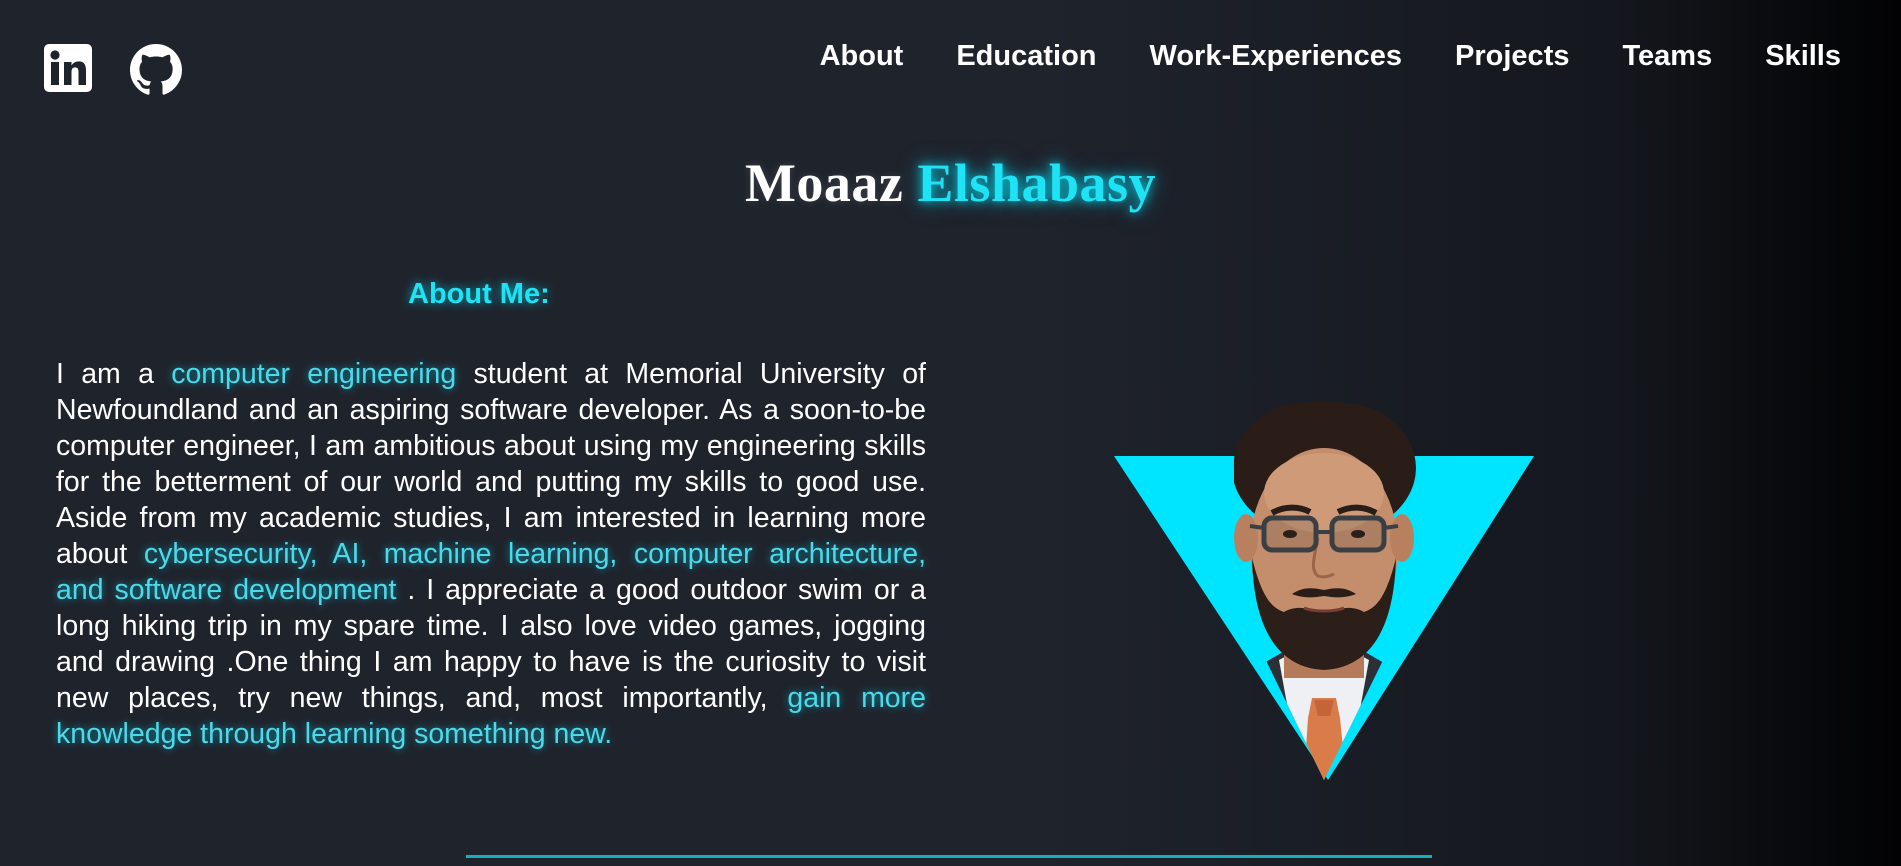 Image resolution: width=1901 pixels, height=866 pixels. Describe the element at coordinates (949, 856) in the screenshot. I see `section-divider` at that location.